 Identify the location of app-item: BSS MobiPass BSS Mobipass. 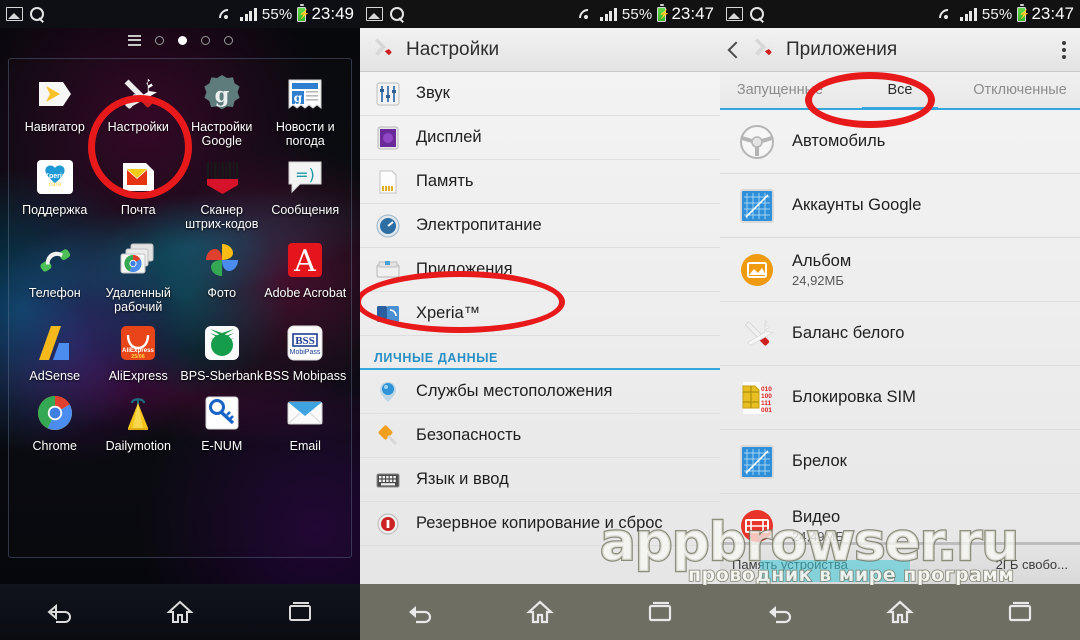
(306, 350).